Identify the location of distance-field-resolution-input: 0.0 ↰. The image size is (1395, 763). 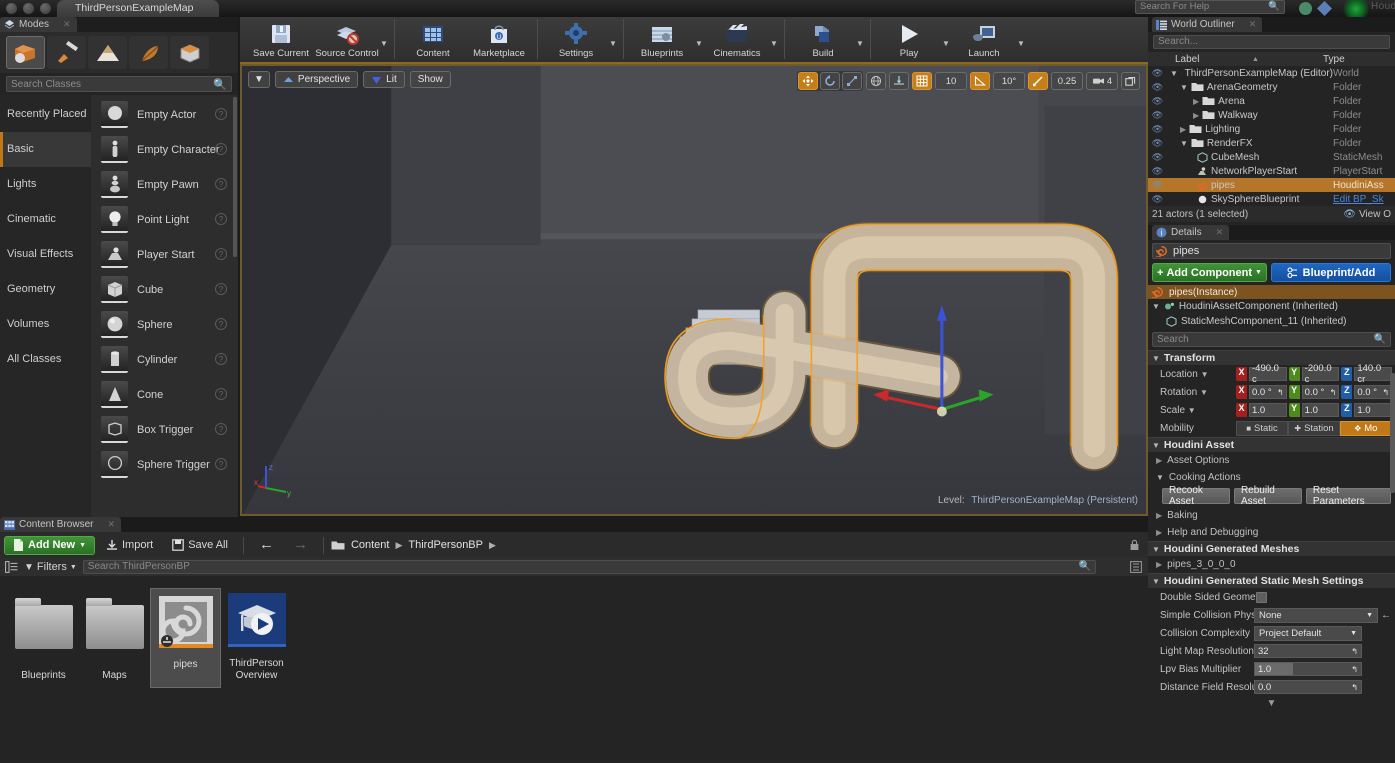
(1308, 687).